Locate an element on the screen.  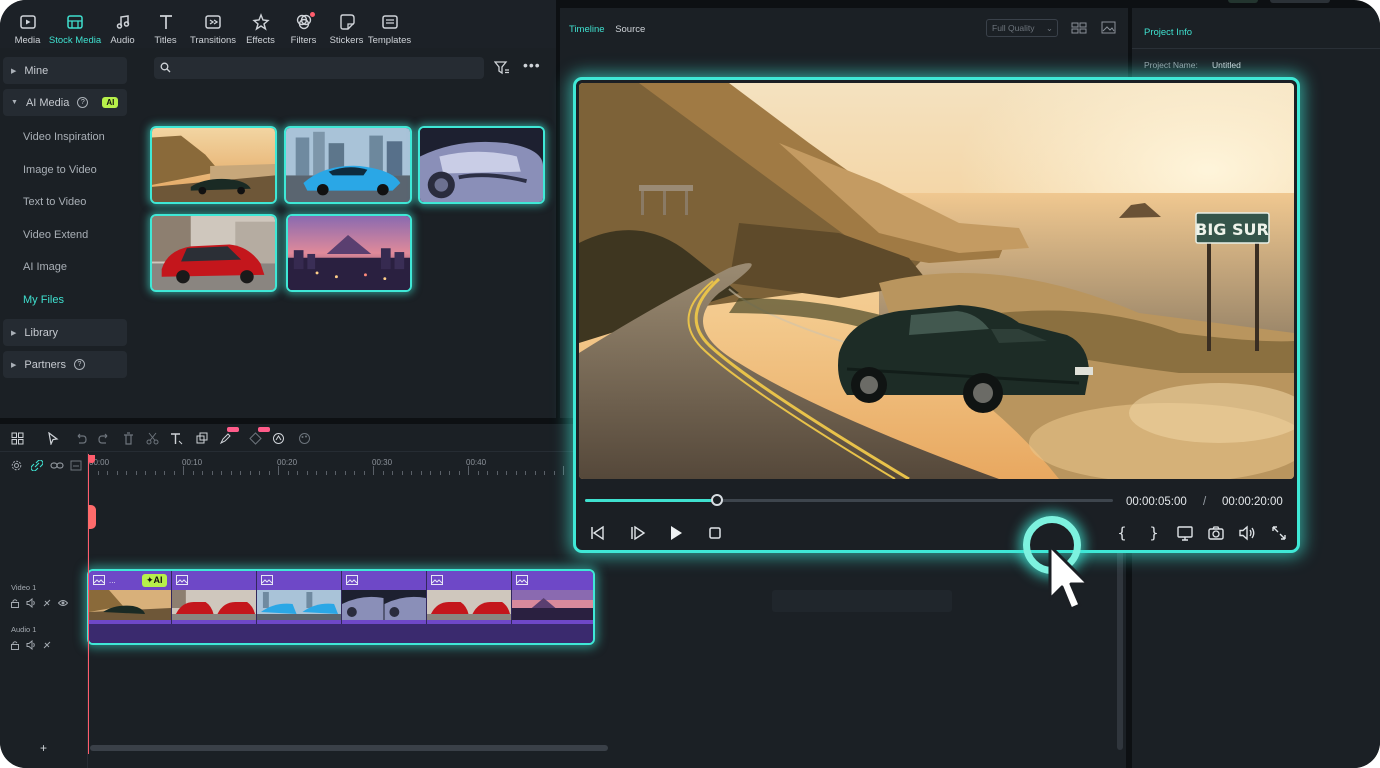
tool-templates: Templates is located at coordinates (389, 24).